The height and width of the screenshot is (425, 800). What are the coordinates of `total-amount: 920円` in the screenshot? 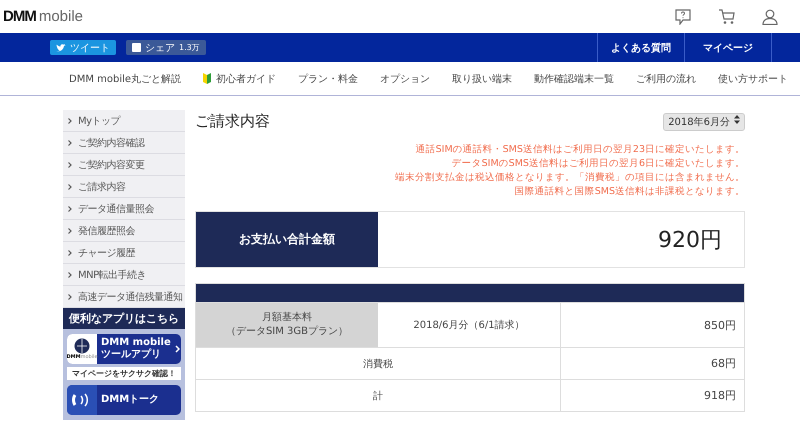 It's located at (690, 240).